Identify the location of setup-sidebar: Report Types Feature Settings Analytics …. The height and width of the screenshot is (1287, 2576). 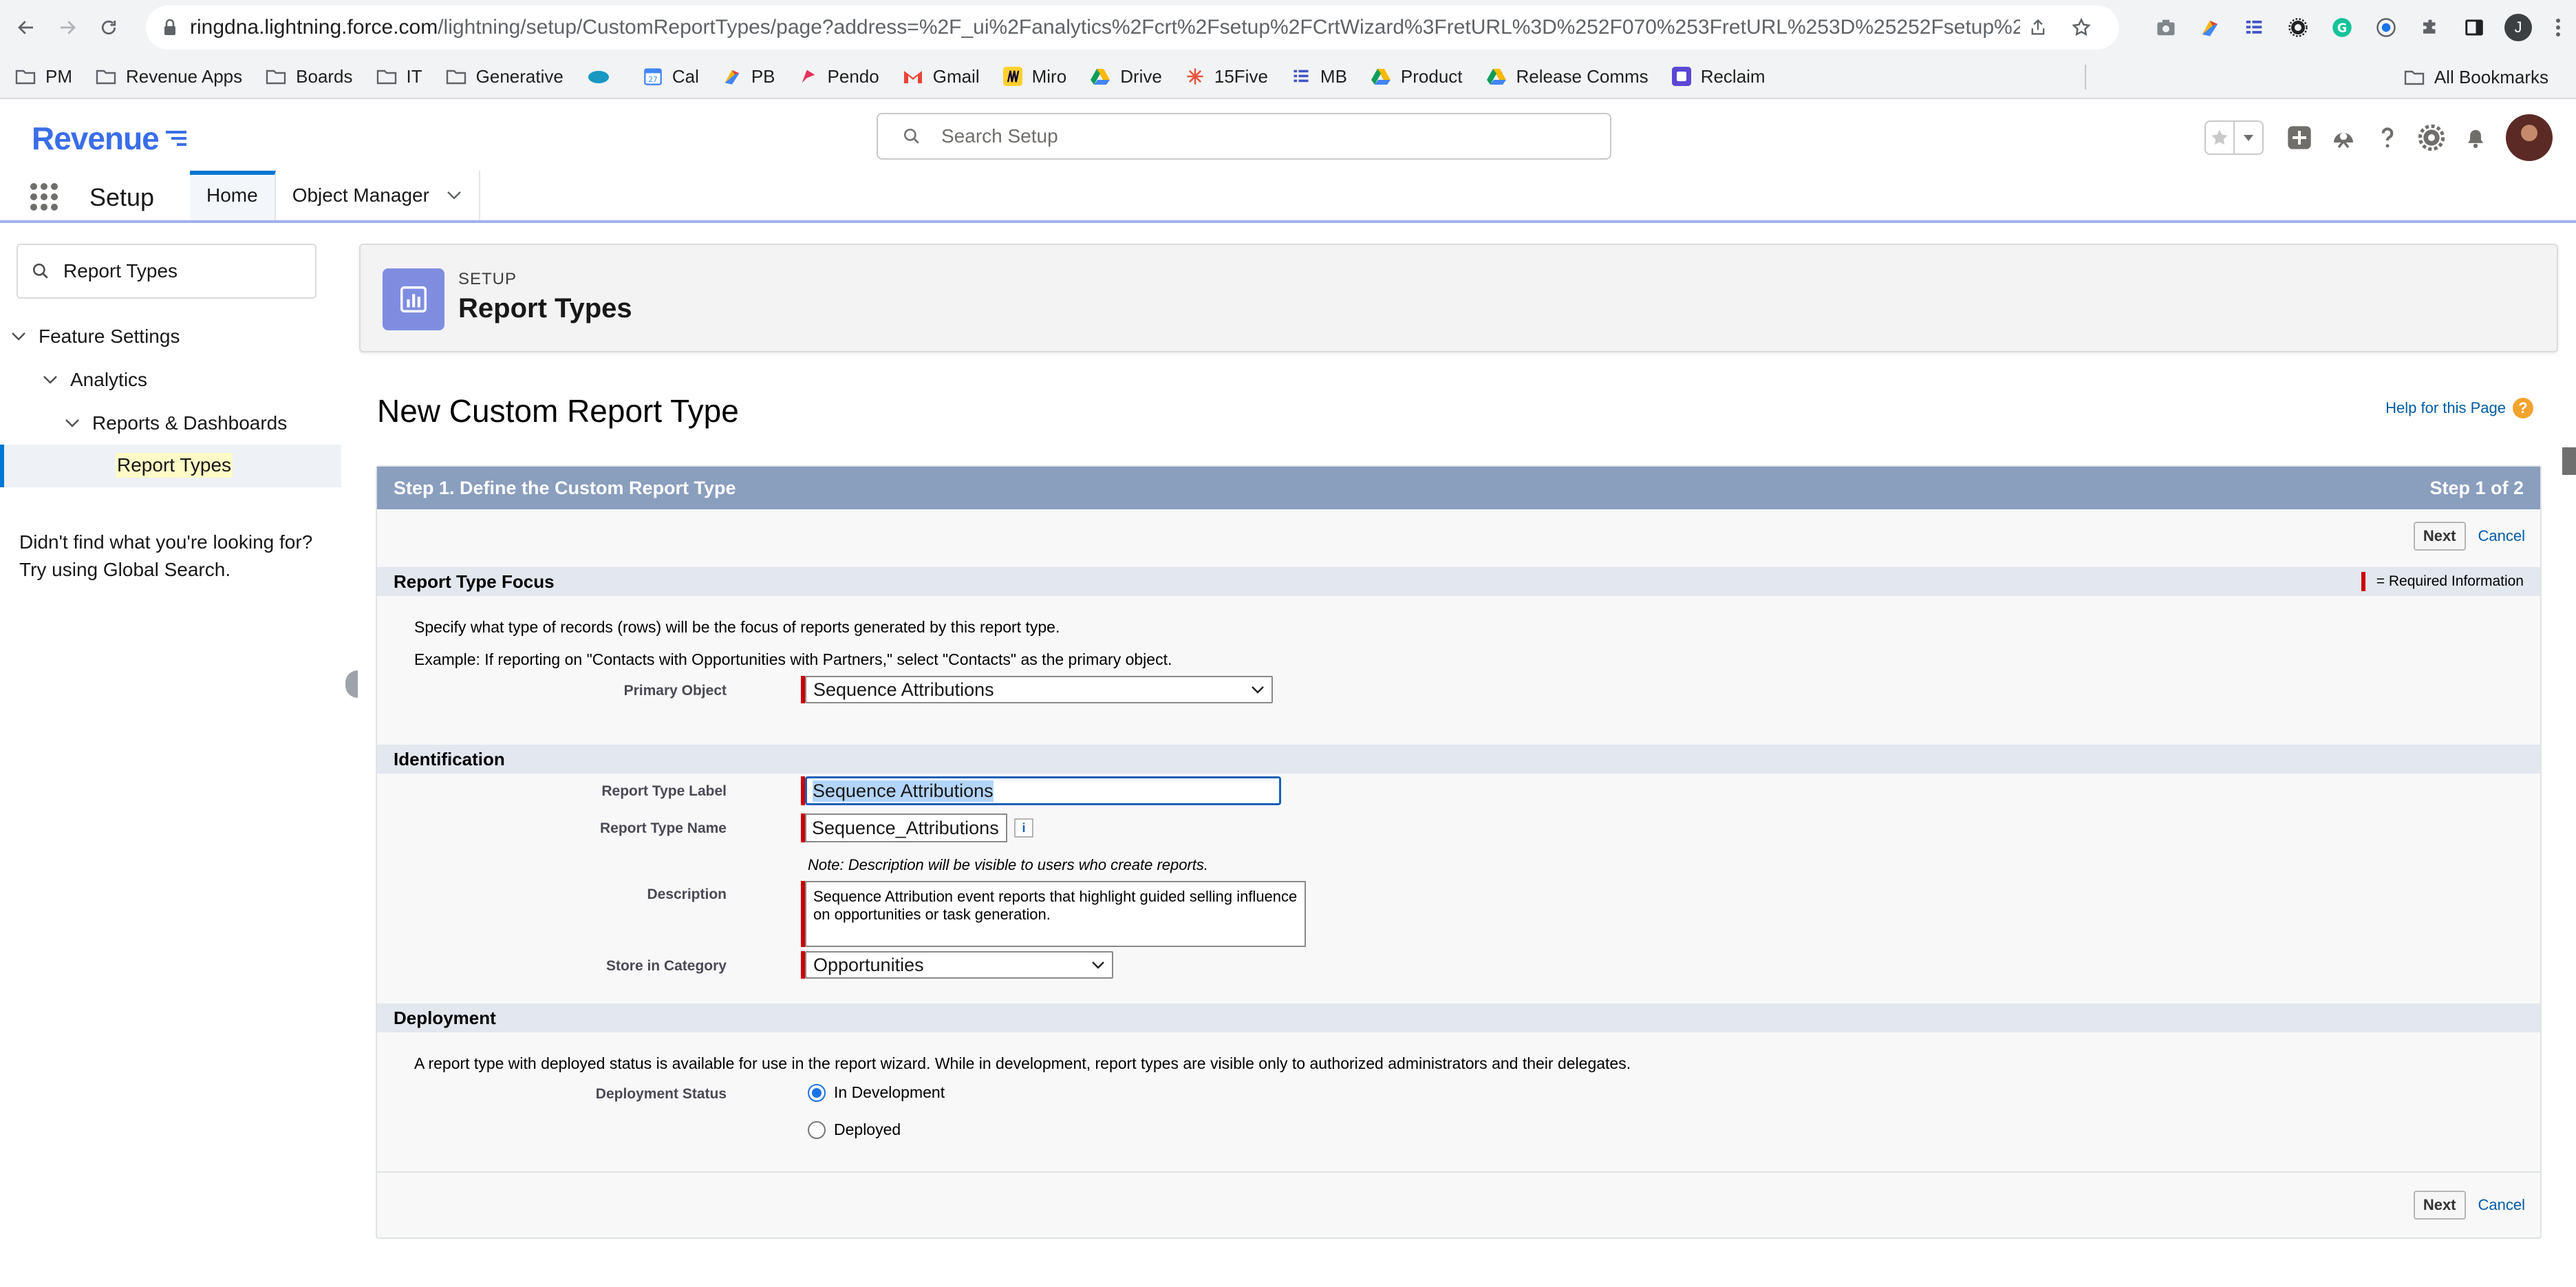
(179, 755).